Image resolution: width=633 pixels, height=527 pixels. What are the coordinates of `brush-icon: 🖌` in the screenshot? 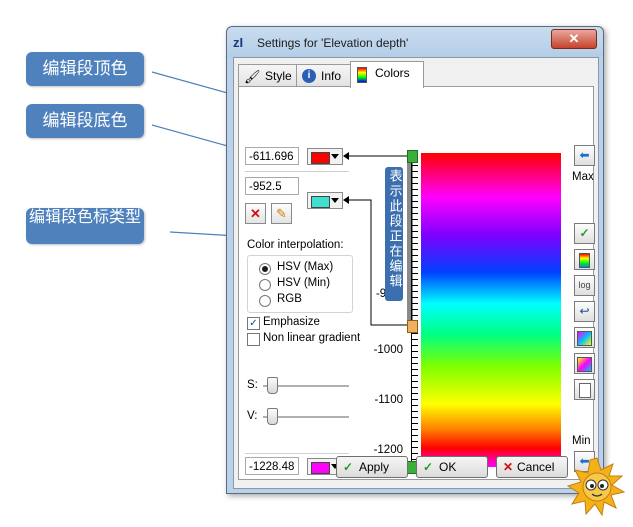 It's located at (252, 76).